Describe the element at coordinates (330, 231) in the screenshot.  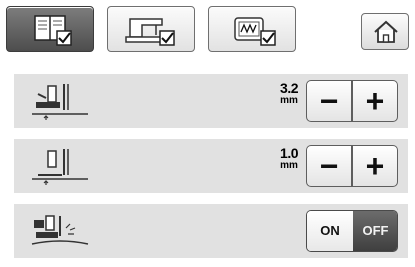
I see `toggle-on-option: ON` at that location.